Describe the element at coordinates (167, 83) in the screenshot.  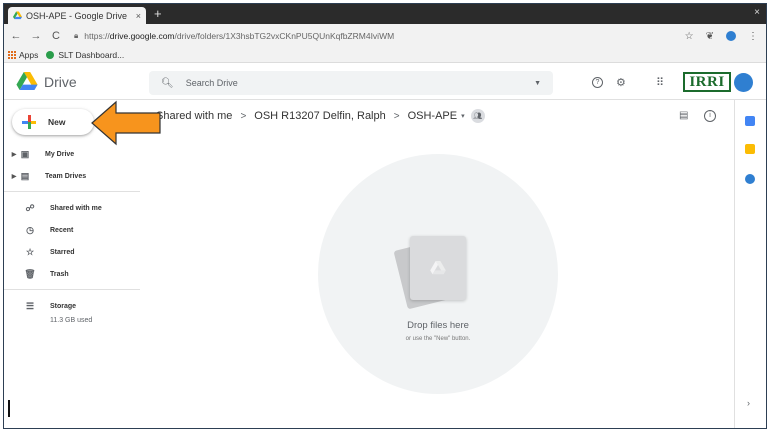
I see `search-icon: 🔍︎` at that location.